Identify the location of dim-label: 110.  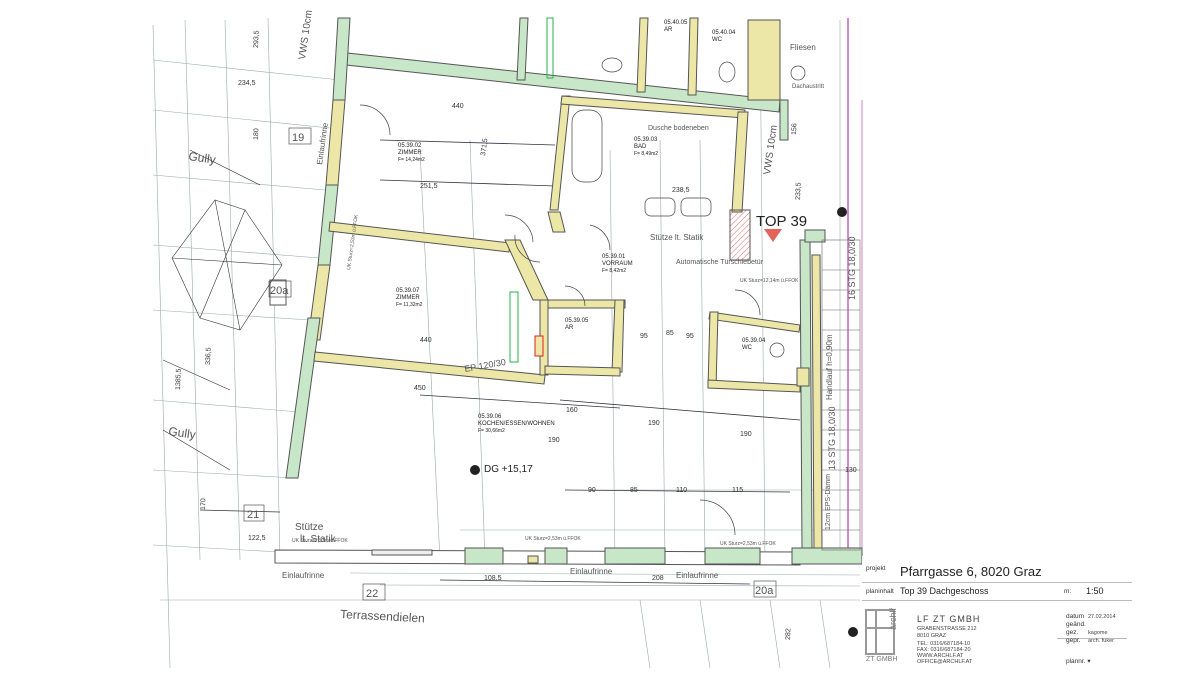
(681, 490).